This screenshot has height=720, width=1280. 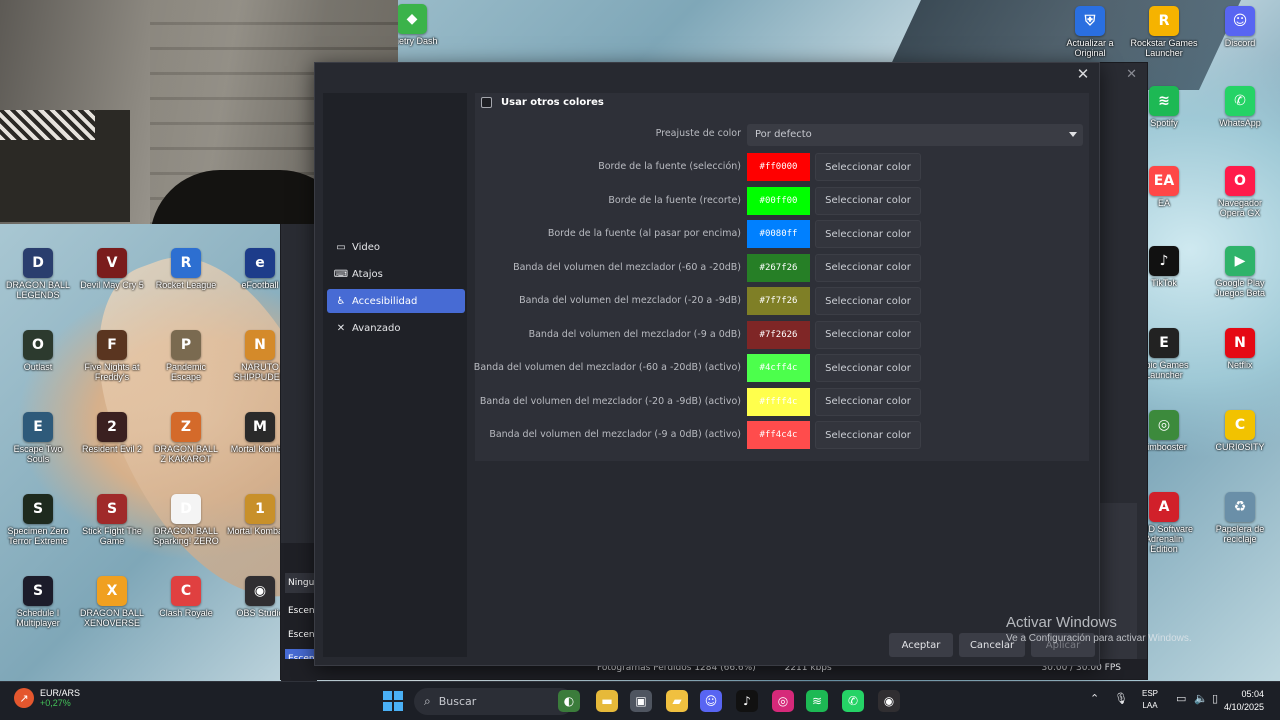 I want to click on preset-select: Por defecto, so click(x=915, y=135).